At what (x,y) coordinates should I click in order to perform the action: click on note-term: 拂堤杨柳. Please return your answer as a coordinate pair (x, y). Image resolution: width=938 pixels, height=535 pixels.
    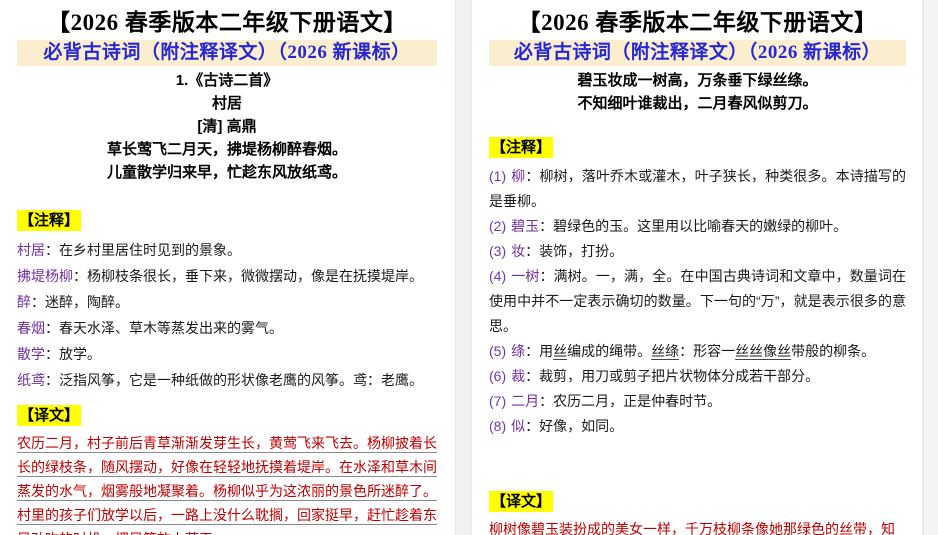
    Looking at the image, I should click on (45, 276).